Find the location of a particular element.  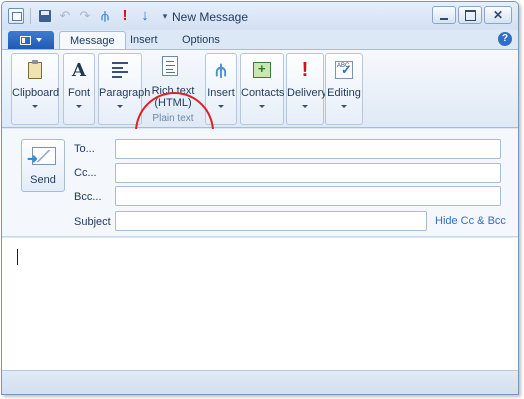

file-menu-icon is located at coordinates (25, 40).